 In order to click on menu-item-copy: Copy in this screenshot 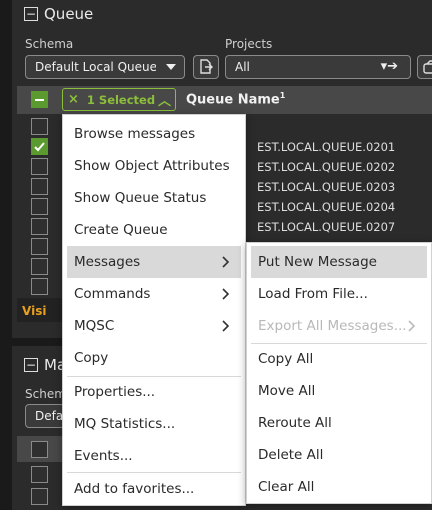, I will do `click(154, 358)`.